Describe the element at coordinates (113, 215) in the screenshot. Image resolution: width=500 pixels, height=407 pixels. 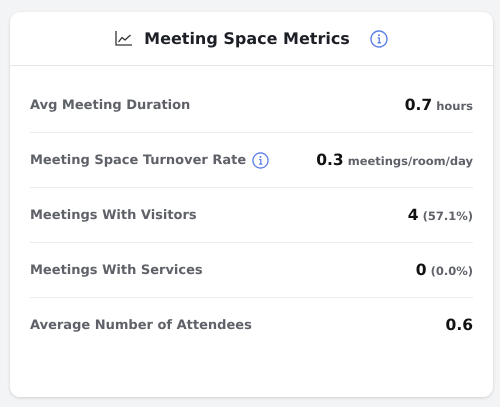
I see `metric-label: Meetings With Visitors` at that location.